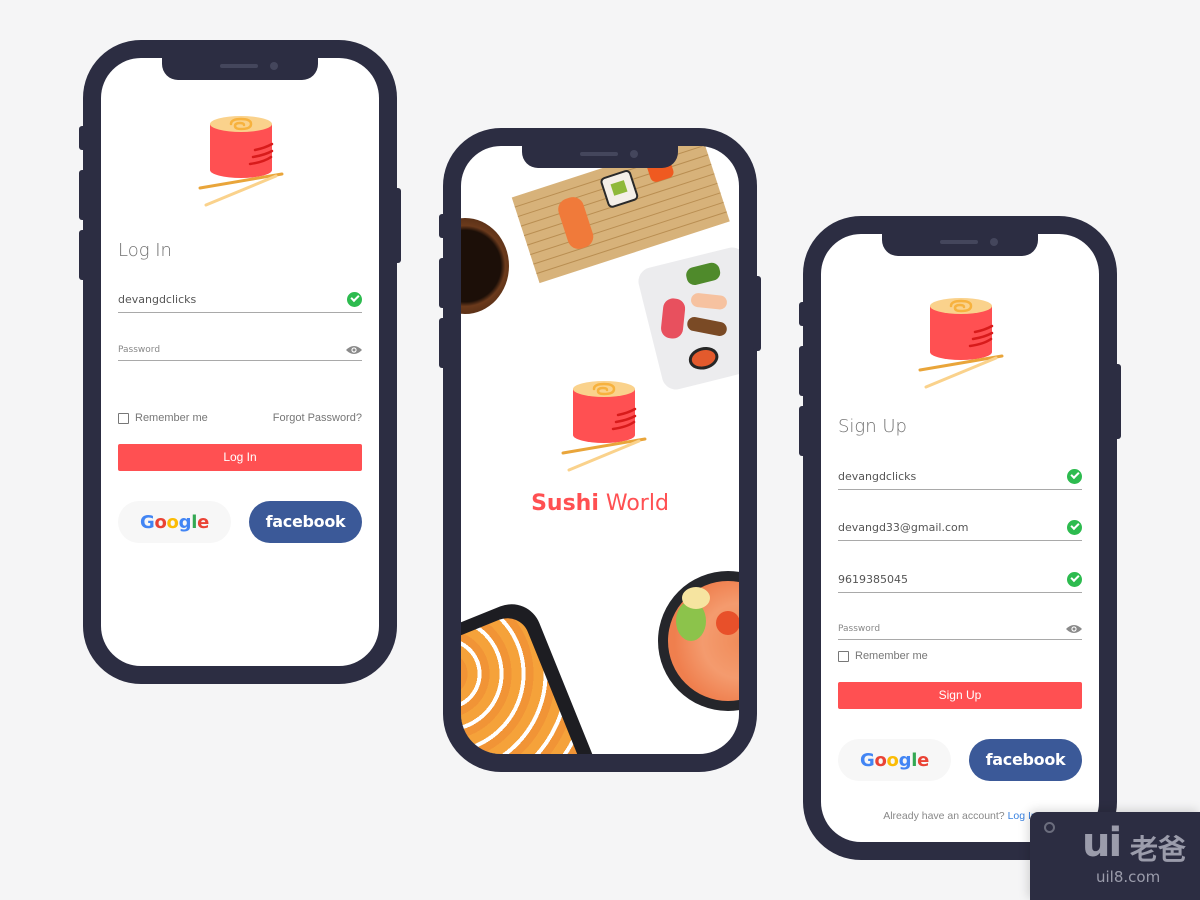  I want to click on watermark-badge: ui 老爸 uil8.com, so click(1115, 856).